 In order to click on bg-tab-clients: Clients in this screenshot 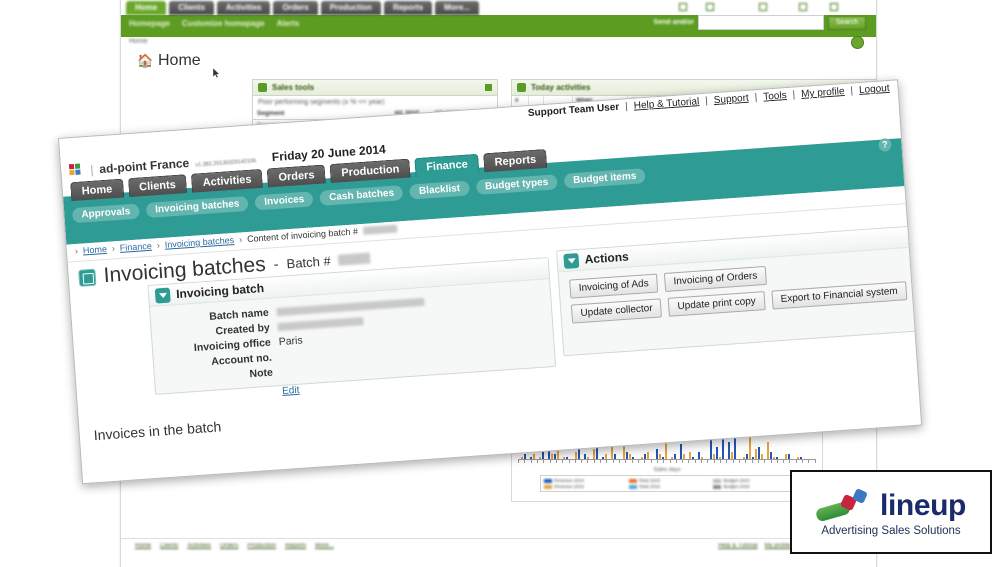, I will do `click(191, 8)`.